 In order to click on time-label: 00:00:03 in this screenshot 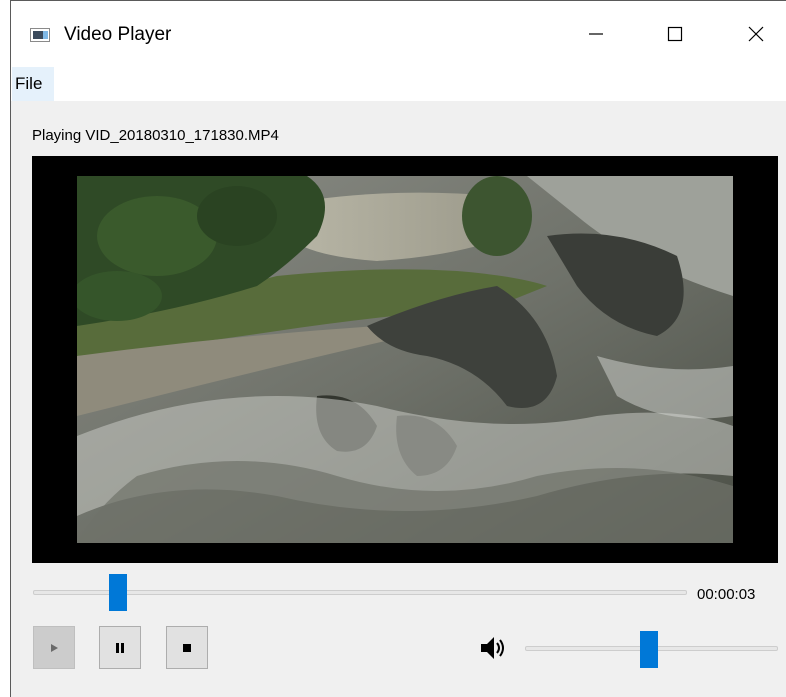, I will do `click(726, 594)`.